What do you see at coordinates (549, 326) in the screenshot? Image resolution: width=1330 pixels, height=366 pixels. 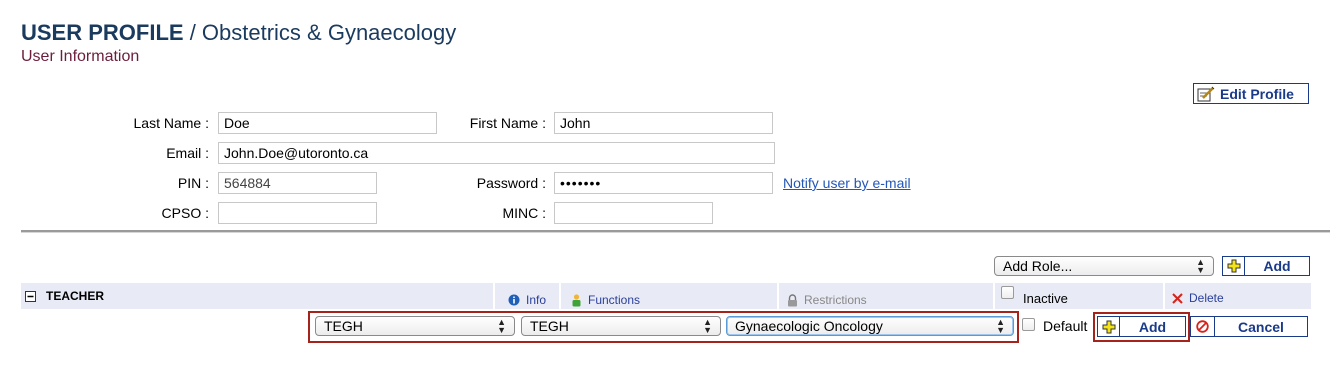 I see `site-select-2-value: TEGH` at bounding box center [549, 326].